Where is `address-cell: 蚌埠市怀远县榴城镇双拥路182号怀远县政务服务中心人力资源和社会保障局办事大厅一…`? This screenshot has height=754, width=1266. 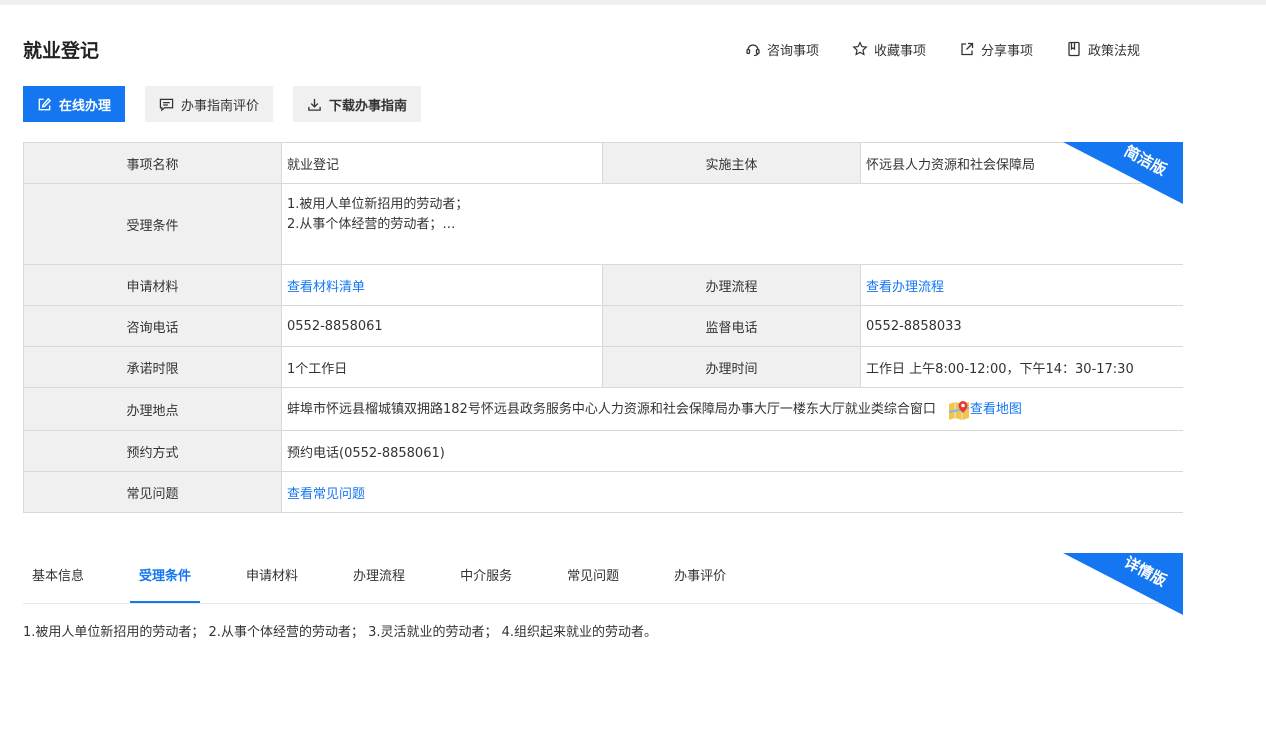
address-cell: 蚌埠市怀远县榴城镇双拥路182号怀远县政务服务中心人力资源和社会保障局办事大厅一… is located at coordinates (732, 409).